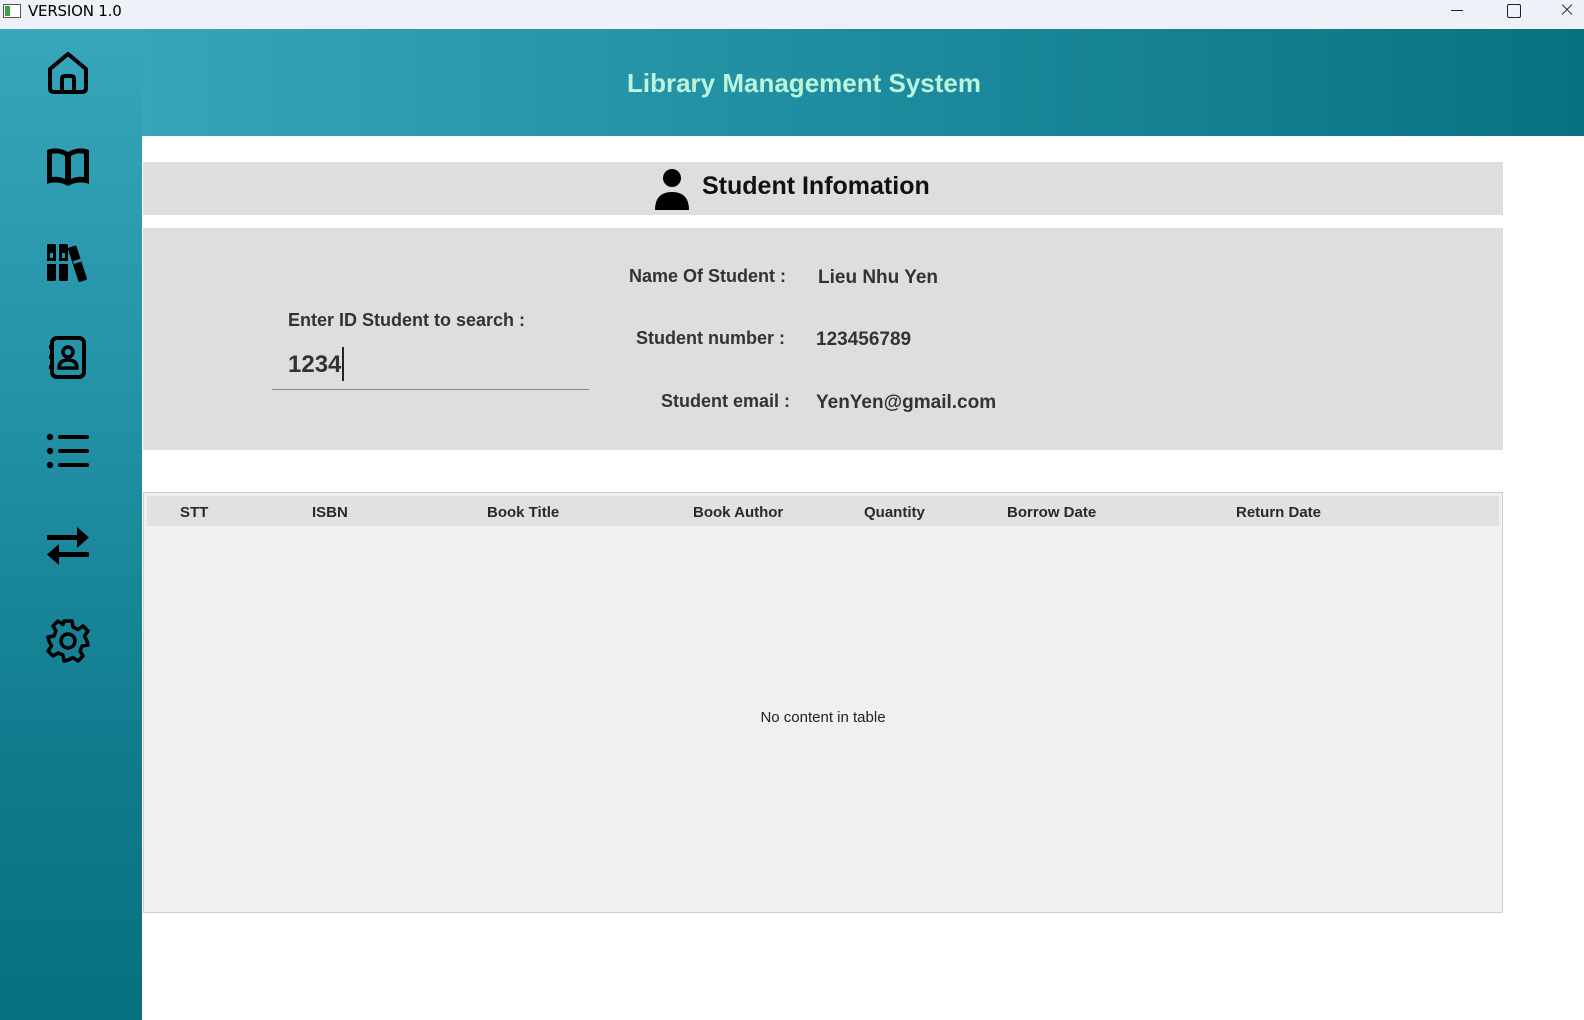 The image size is (1584, 1020). Describe the element at coordinates (792, 14) in the screenshot. I see `title-bar: VERSION 1.0` at that location.